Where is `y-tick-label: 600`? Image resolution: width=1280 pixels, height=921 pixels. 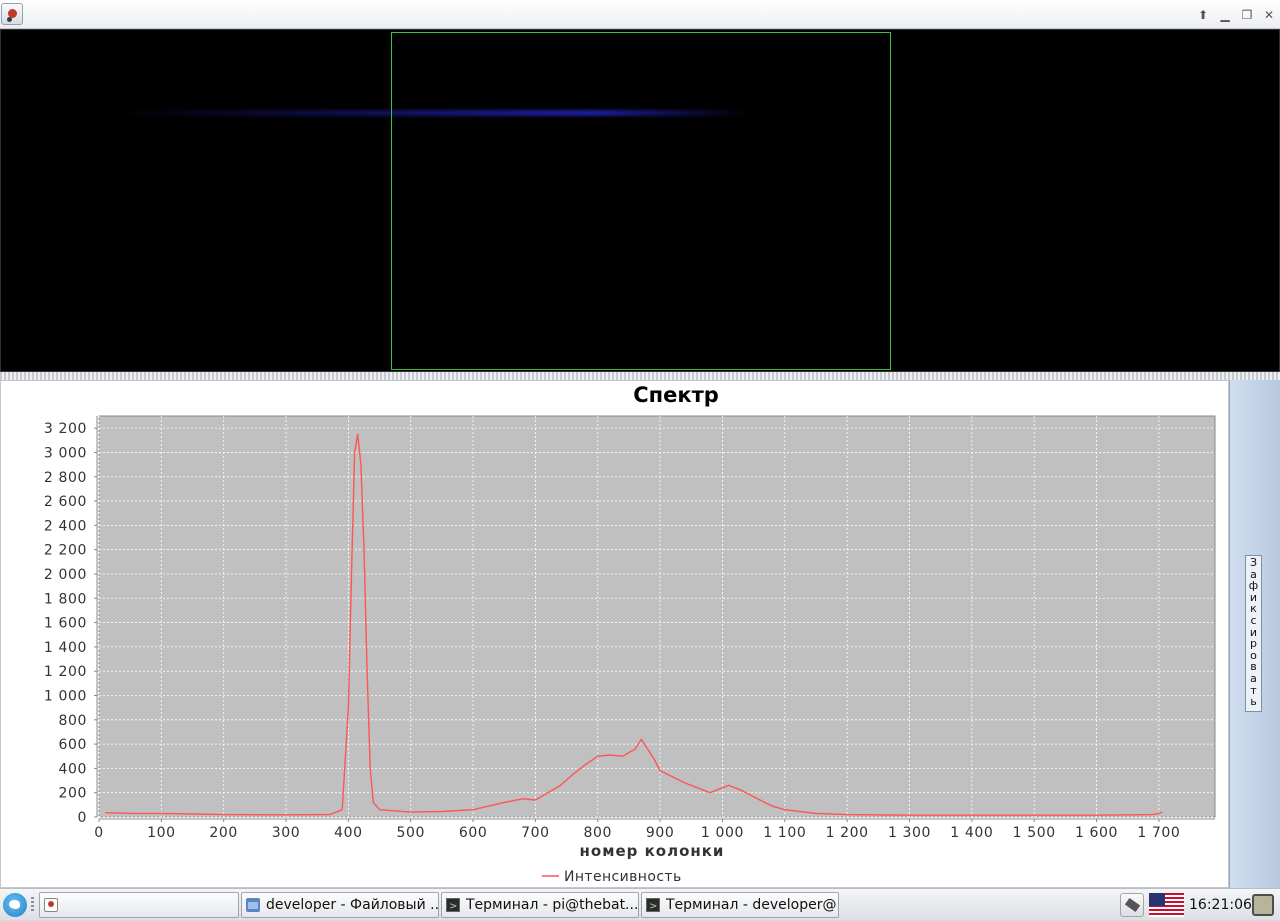 y-tick-label: 600 is located at coordinates (72, 745).